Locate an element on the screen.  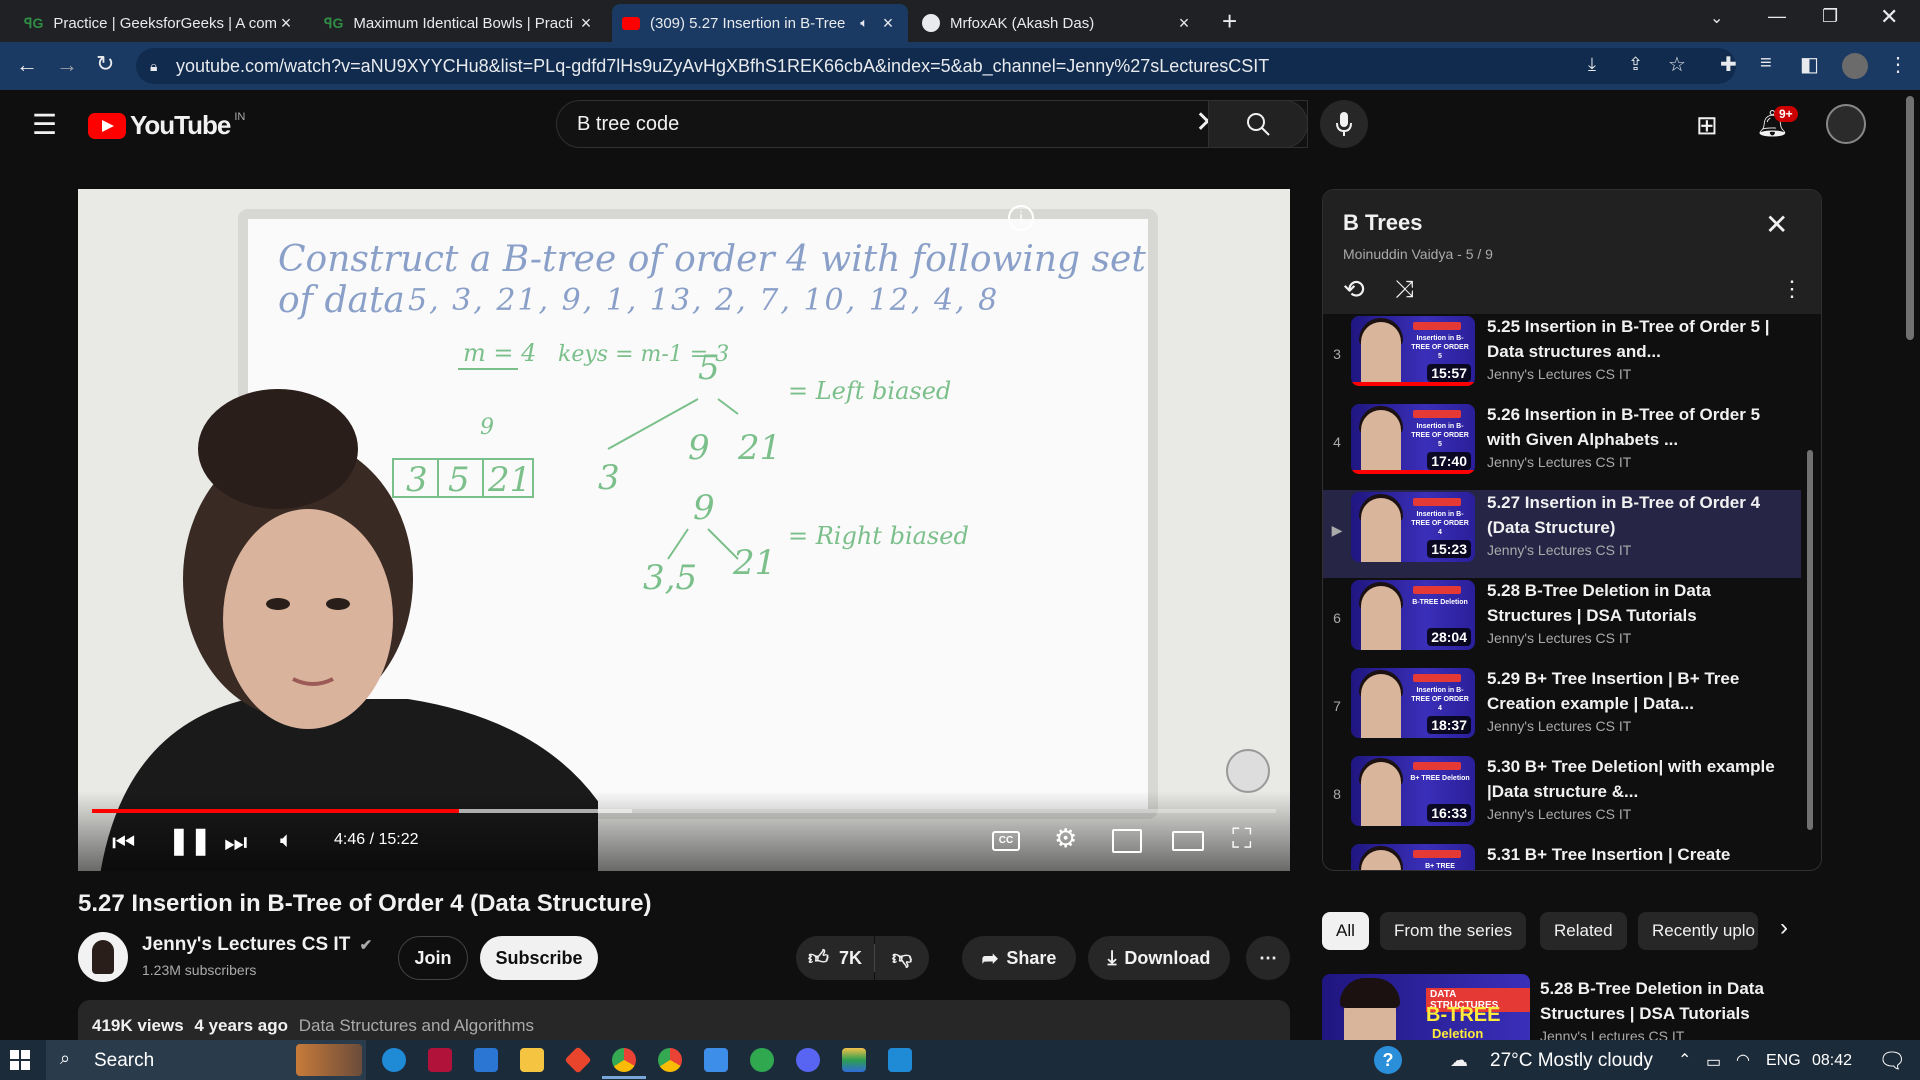
info-card-icon: i is located at coordinates (1021, 218).